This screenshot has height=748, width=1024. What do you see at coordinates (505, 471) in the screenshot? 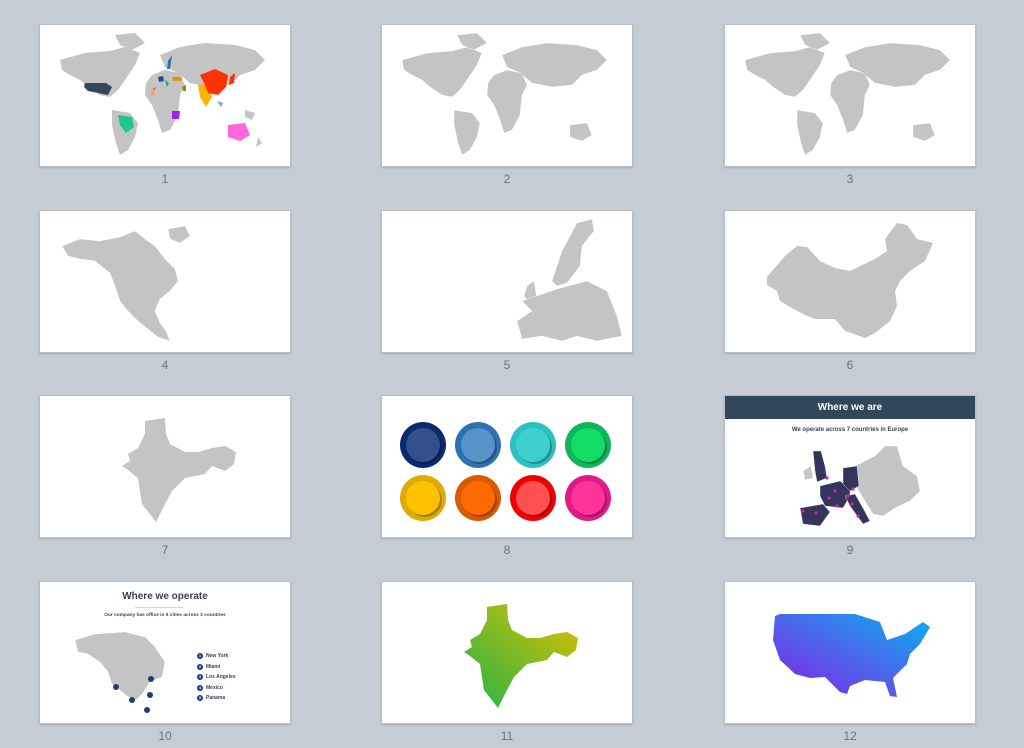
I see `color-markers` at bounding box center [505, 471].